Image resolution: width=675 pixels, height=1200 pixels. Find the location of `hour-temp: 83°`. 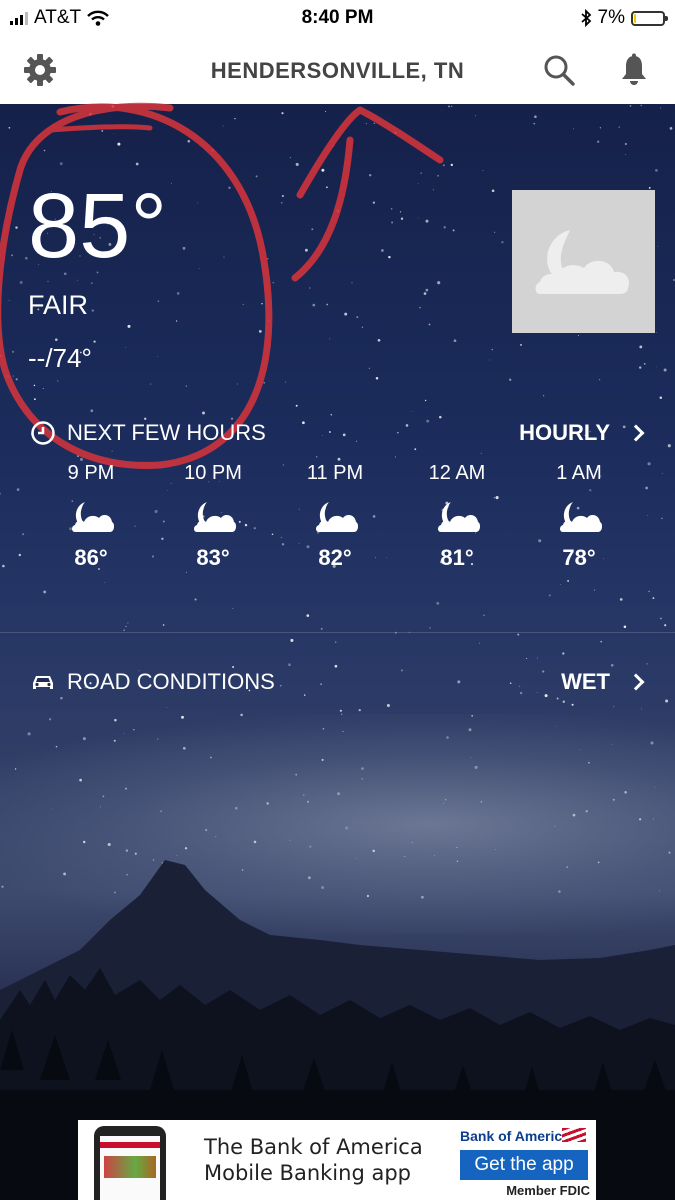

hour-temp: 83° is located at coordinates (213, 557).